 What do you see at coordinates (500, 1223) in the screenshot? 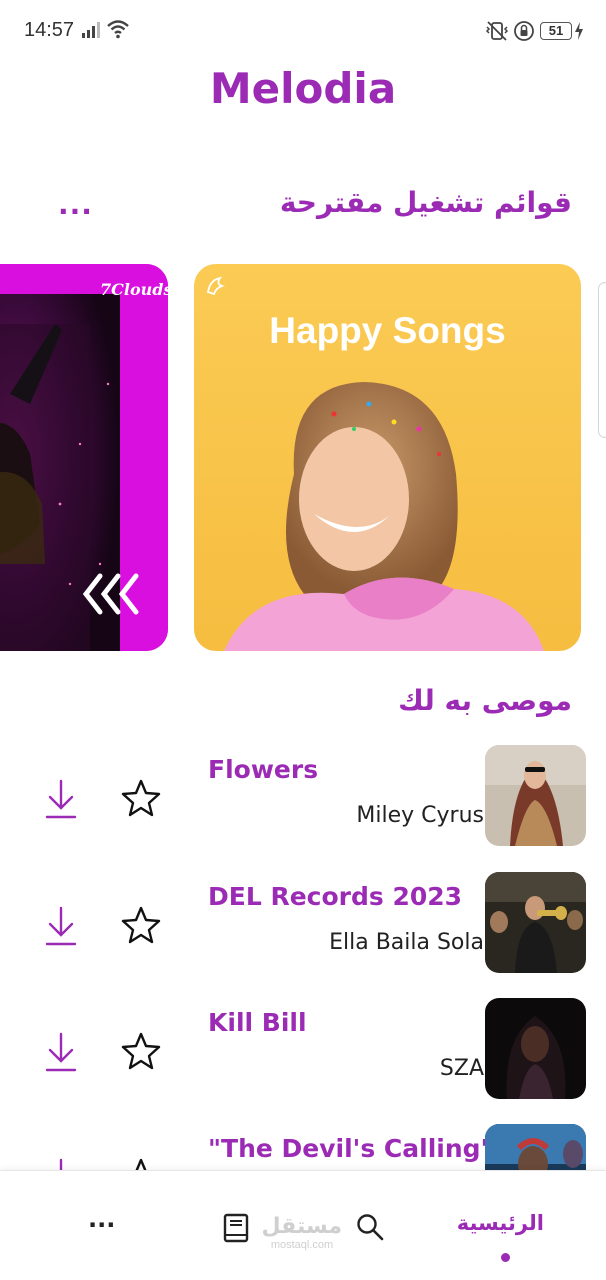
I see `nav-home-tab: الرئيسية` at bounding box center [500, 1223].